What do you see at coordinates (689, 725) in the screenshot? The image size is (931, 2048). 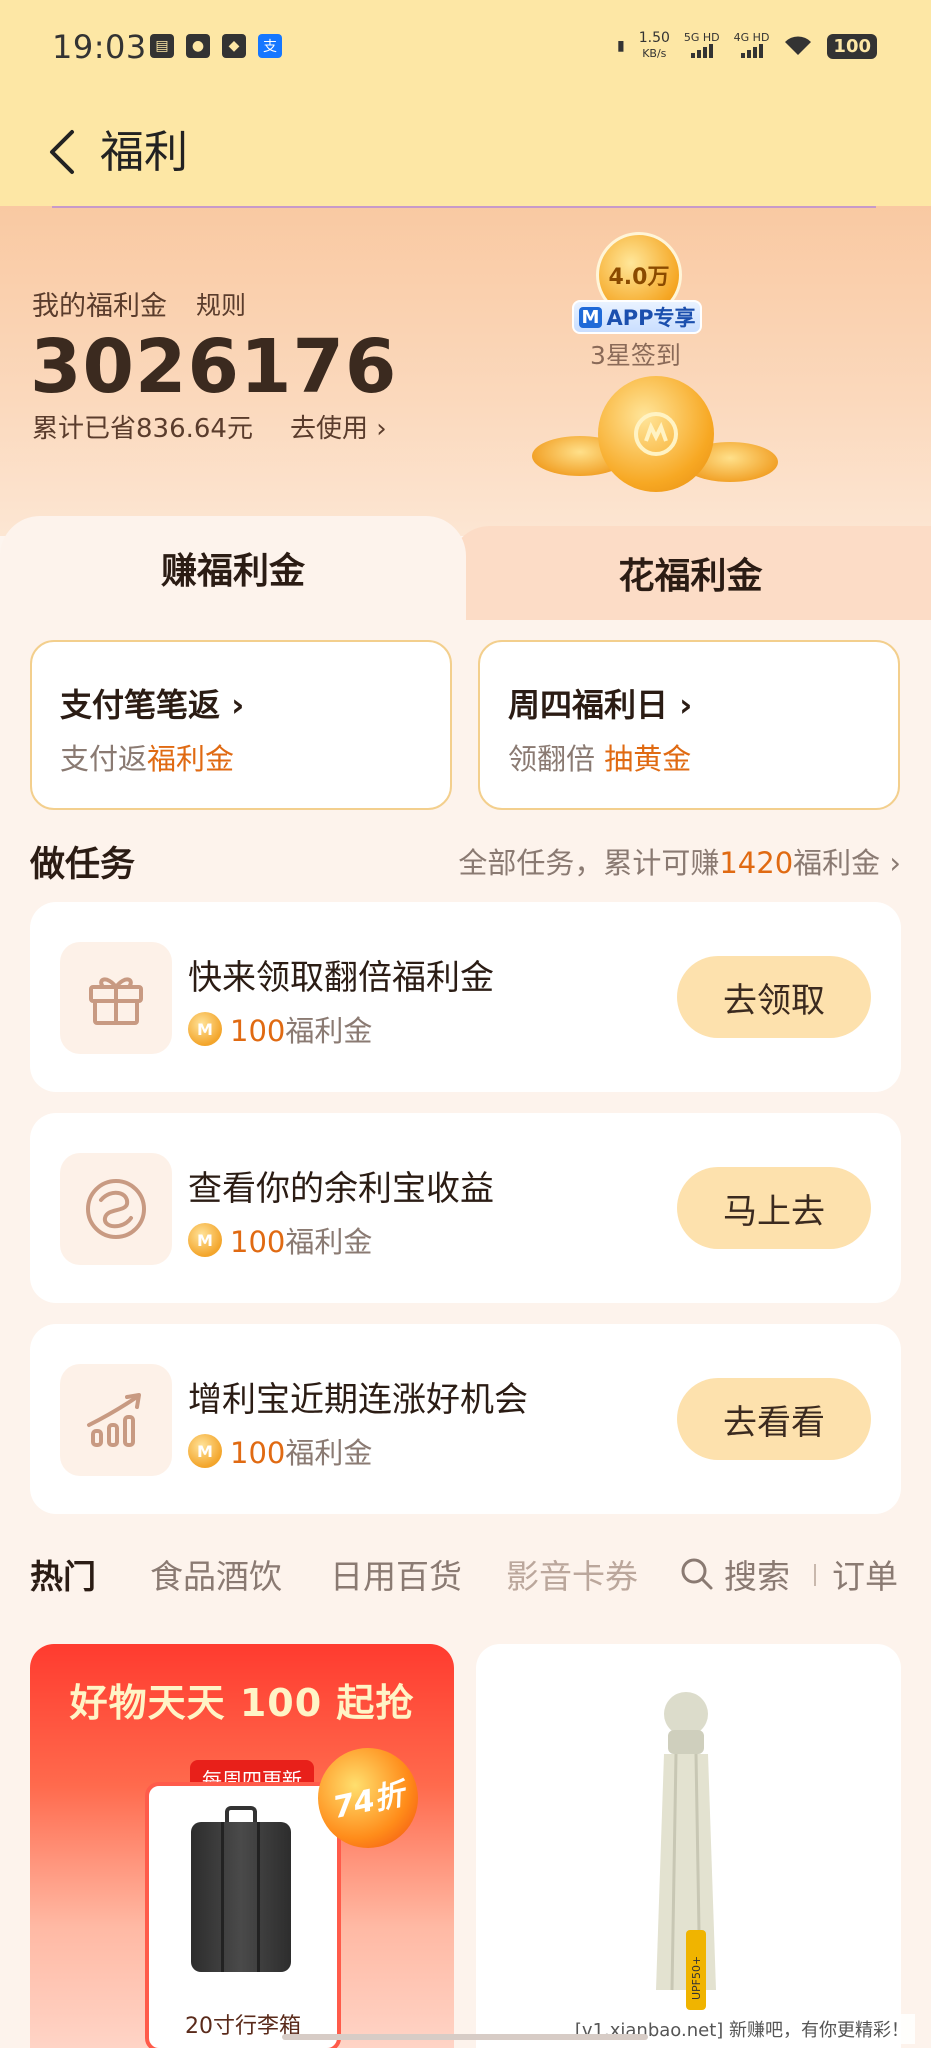 I see `promo-card-thursday-day: 周四福利日 › 领翻倍 抽黄金` at bounding box center [689, 725].